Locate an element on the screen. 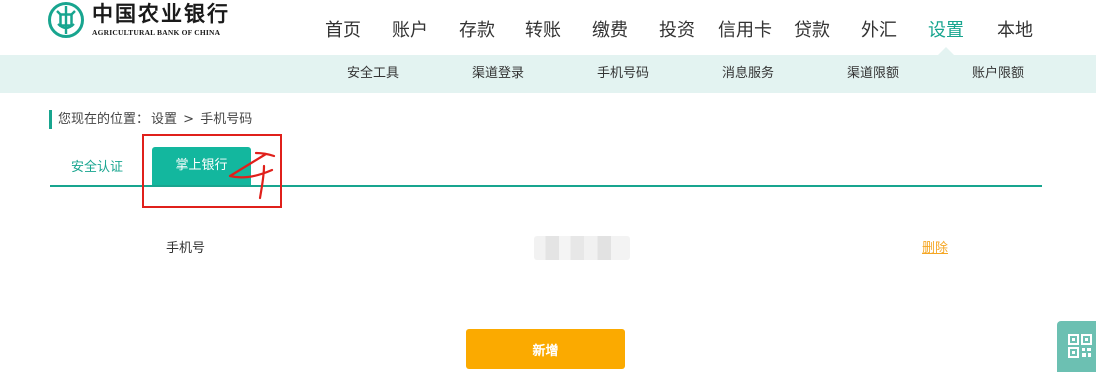 The width and height of the screenshot is (1096, 372). main-nav-item-transfer: 转账 is located at coordinates (543, 31).